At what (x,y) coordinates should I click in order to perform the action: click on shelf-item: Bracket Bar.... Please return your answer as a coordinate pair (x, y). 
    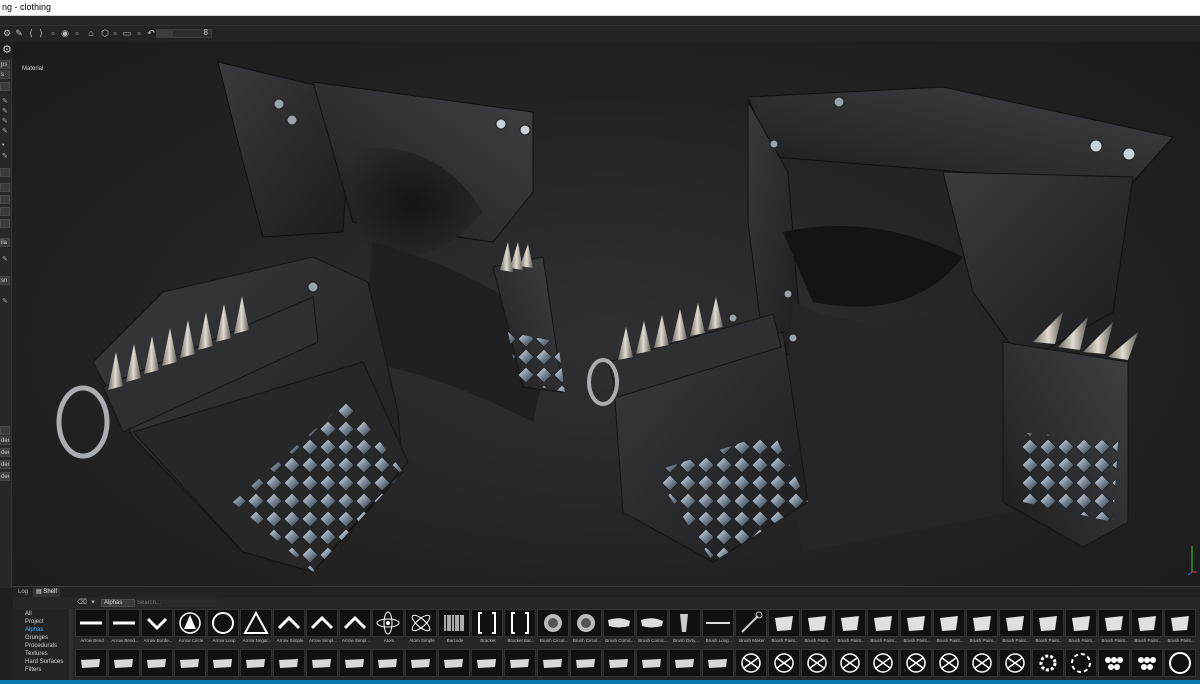
    Looking at the image, I should click on (520, 626).